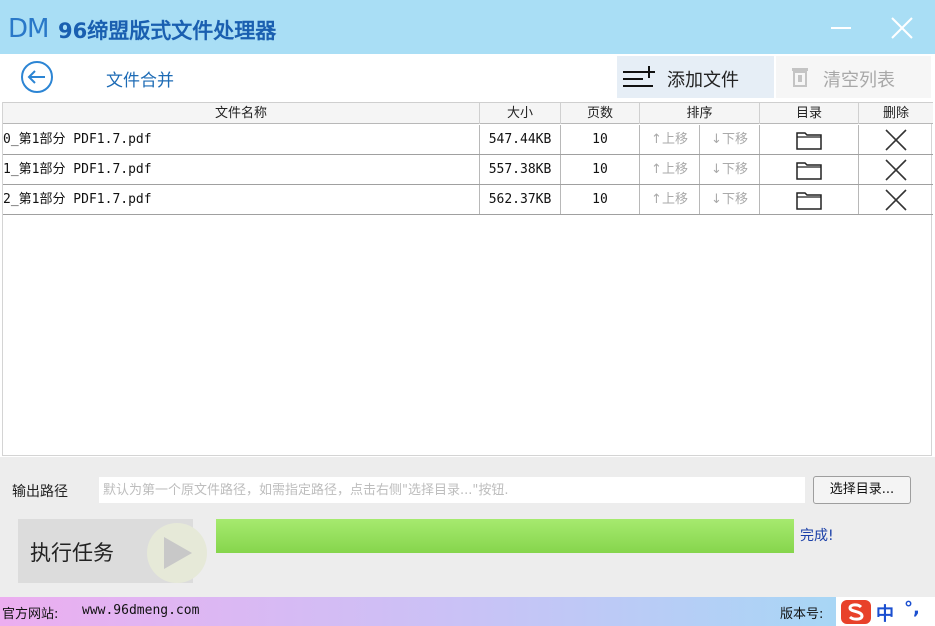  I want to click on version-label: 版本号:, so click(802, 614).